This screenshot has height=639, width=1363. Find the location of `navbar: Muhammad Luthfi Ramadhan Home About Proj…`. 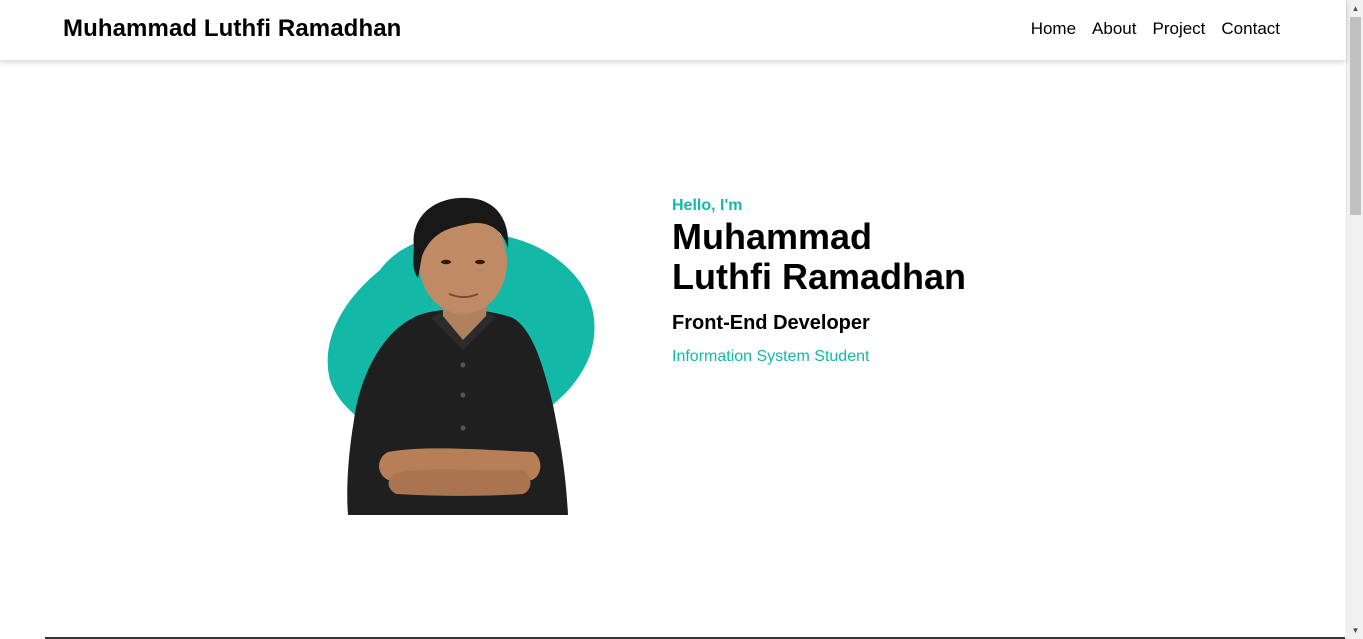

navbar: Muhammad Luthfi Ramadhan Home About Proj… is located at coordinates (673, 30).